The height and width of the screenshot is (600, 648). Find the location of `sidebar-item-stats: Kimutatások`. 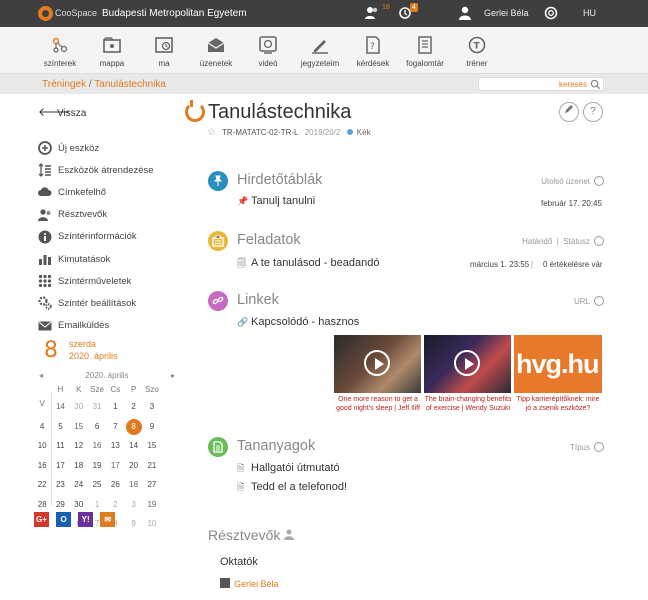

sidebar-item-stats: Kimutatások is located at coordinates (113, 259).